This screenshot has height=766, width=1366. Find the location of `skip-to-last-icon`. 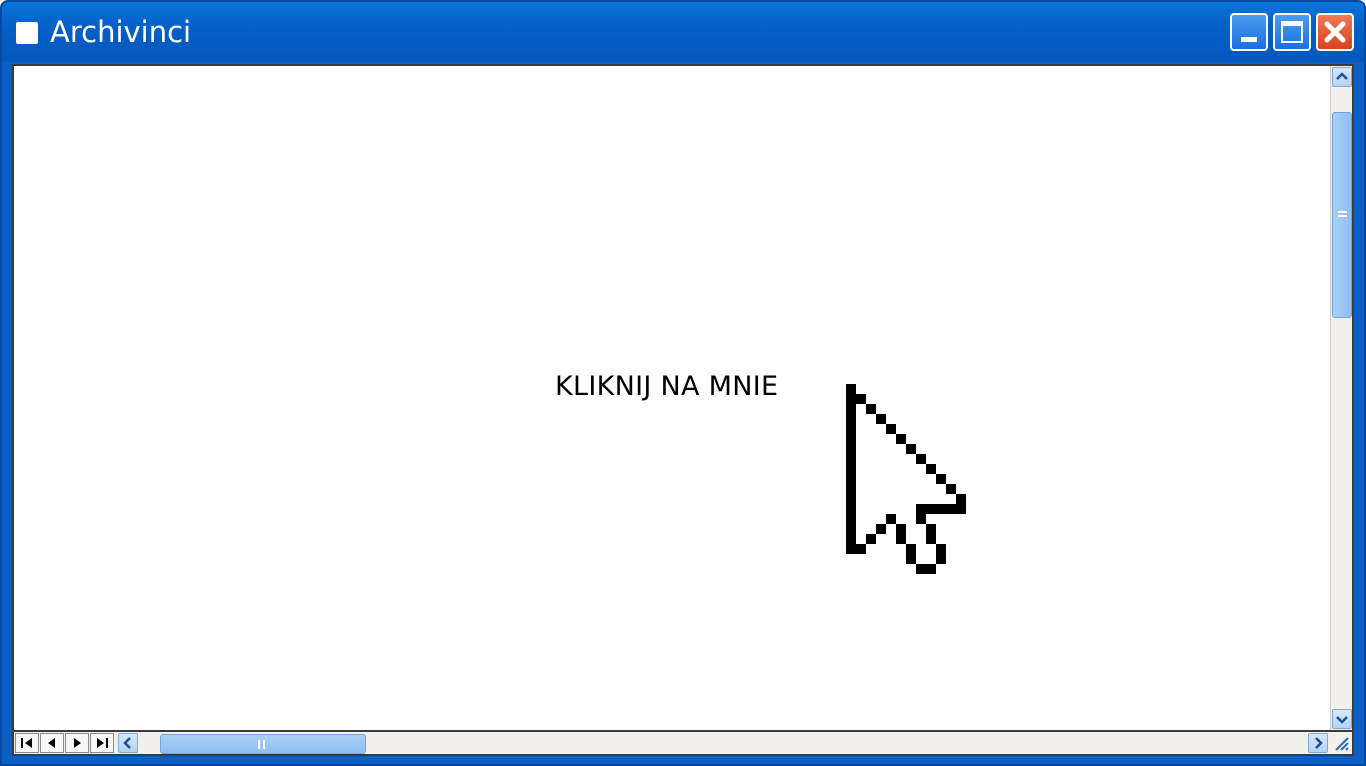

skip-to-last-icon is located at coordinates (102, 743).